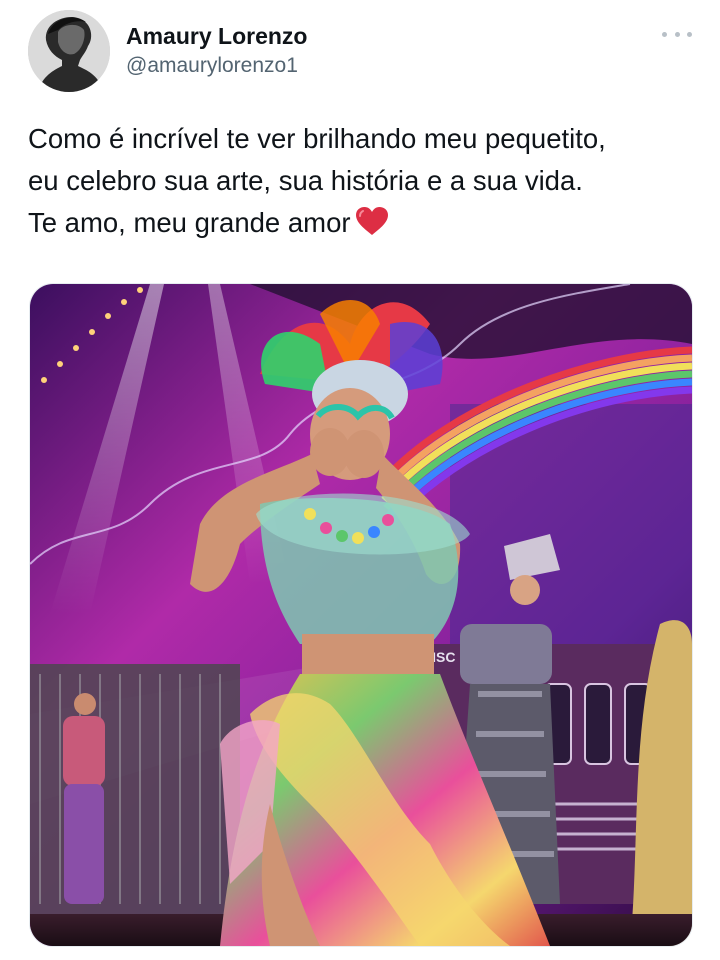 This screenshot has width=720, height=960. Describe the element at coordinates (216, 36) in the screenshot. I see `display-name: Amaury Lorenzo` at that location.